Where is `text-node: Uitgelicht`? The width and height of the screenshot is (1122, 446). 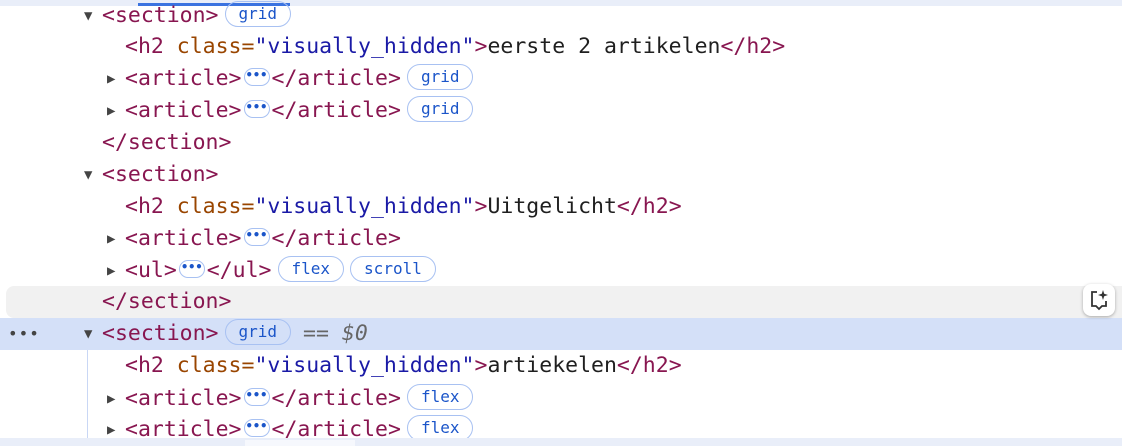 text-node: Uitgelicht is located at coordinates (552, 206).